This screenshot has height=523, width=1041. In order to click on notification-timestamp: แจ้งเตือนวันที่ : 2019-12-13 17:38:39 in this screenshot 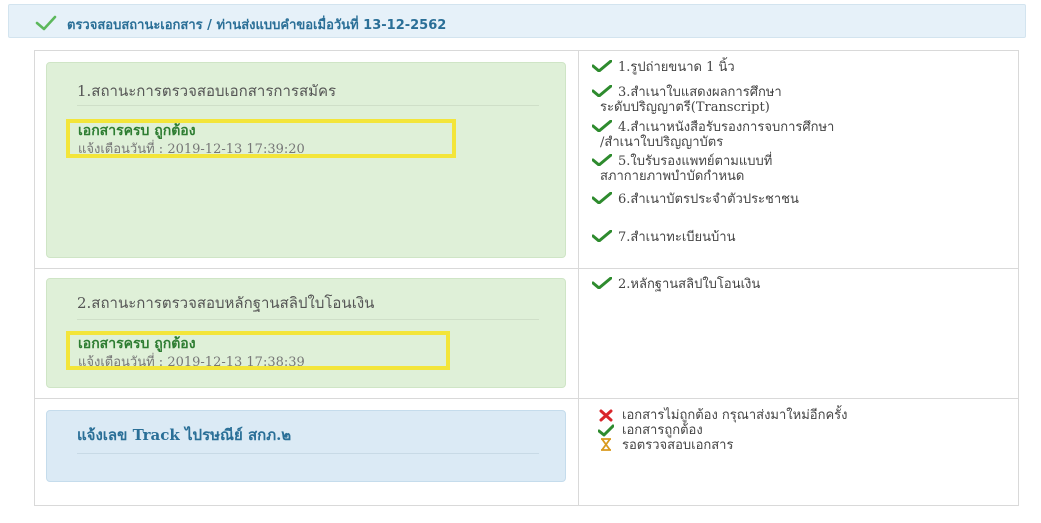, I will do `click(191, 362)`.